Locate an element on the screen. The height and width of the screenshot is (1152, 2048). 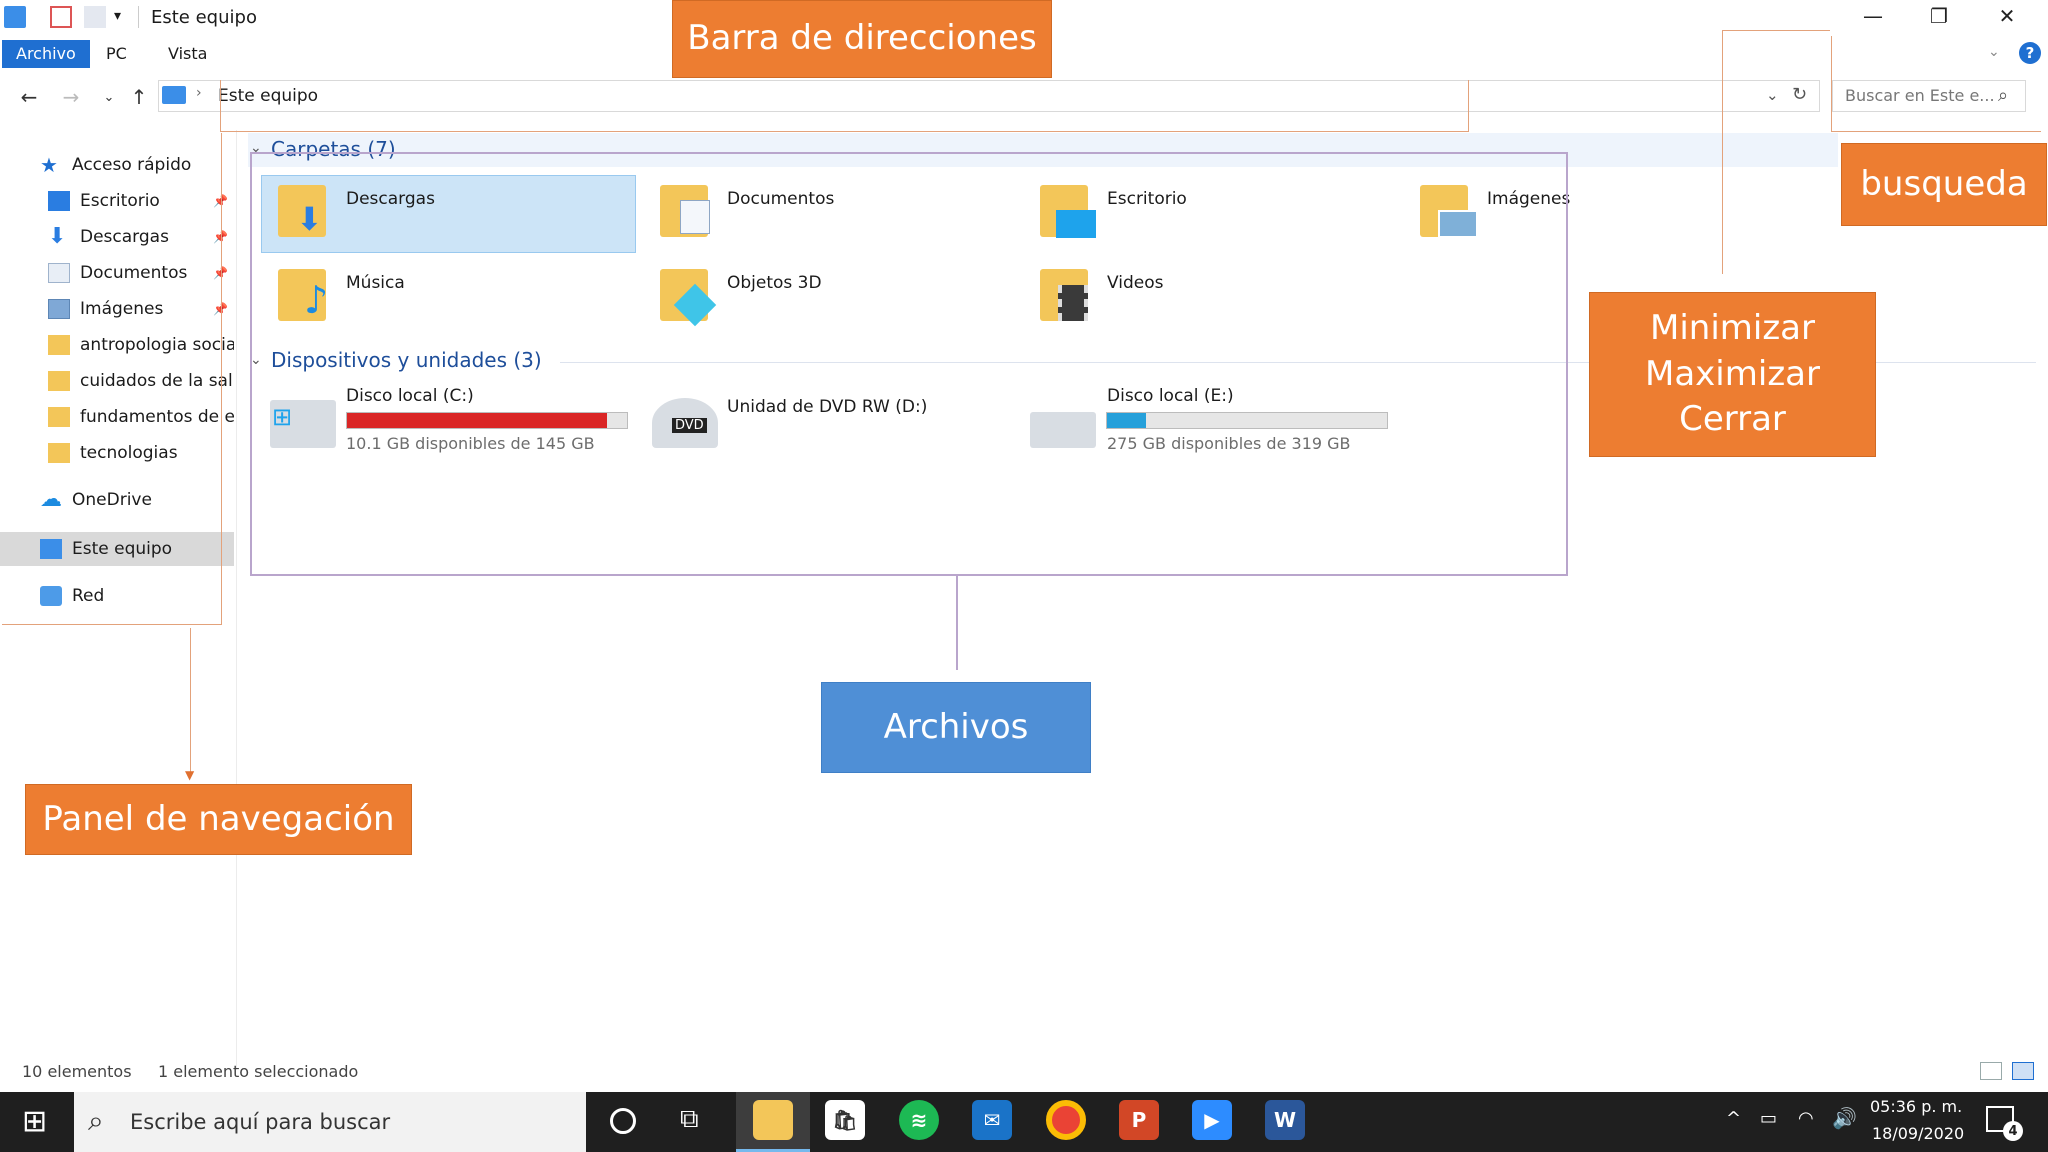
volume-icon: 🔊 is located at coordinates (1844, 1118).